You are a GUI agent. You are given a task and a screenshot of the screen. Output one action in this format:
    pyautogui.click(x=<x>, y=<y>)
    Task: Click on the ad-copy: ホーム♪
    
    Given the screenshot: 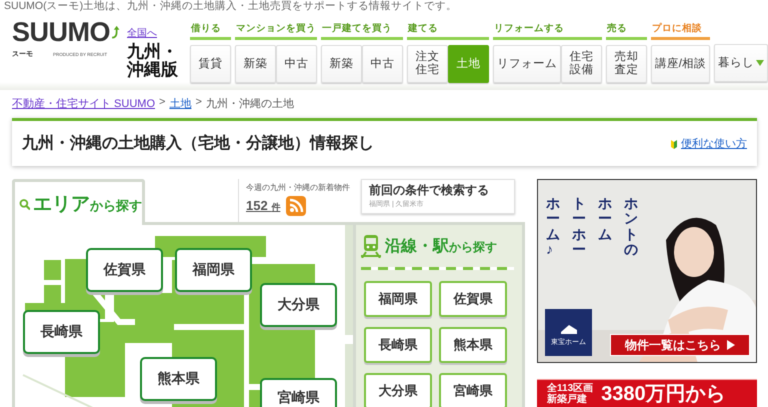 What is the action you would take?
    pyautogui.click(x=553, y=227)
    